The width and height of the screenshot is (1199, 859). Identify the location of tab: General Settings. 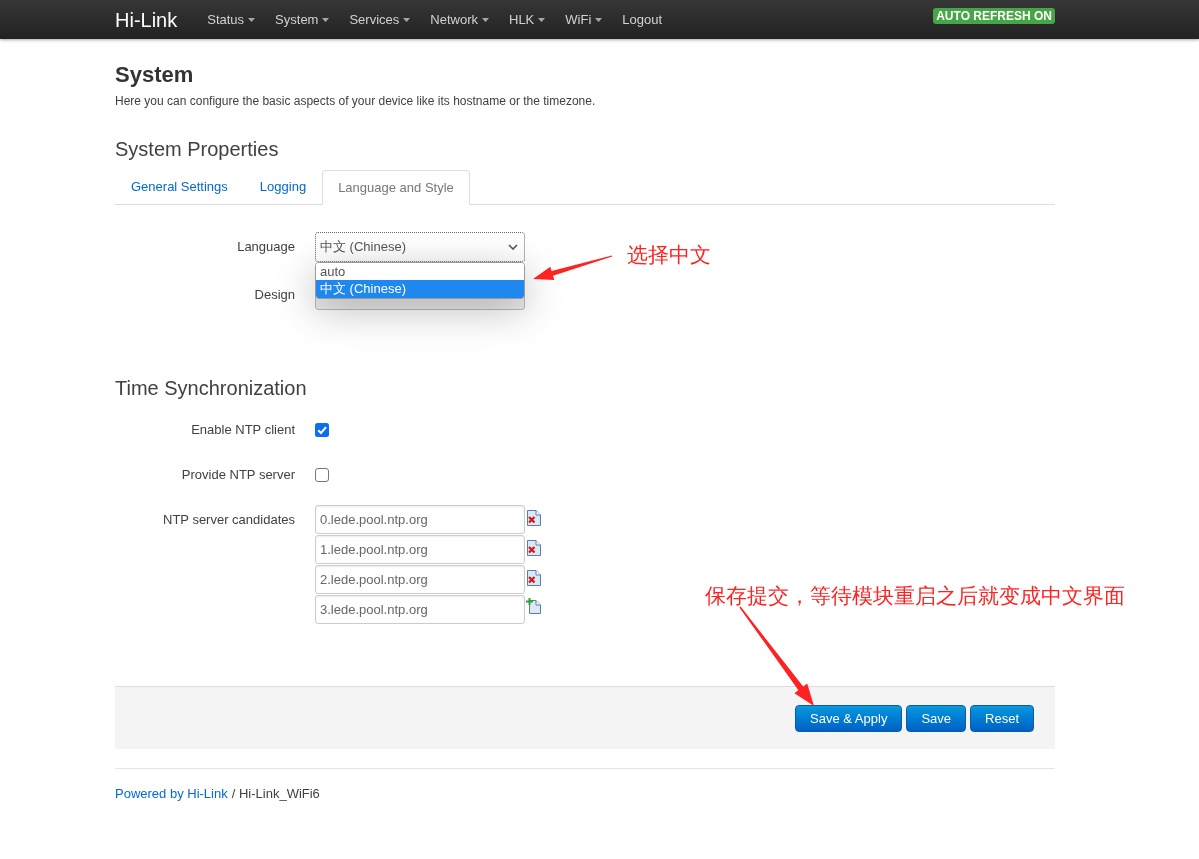
(179, 187).